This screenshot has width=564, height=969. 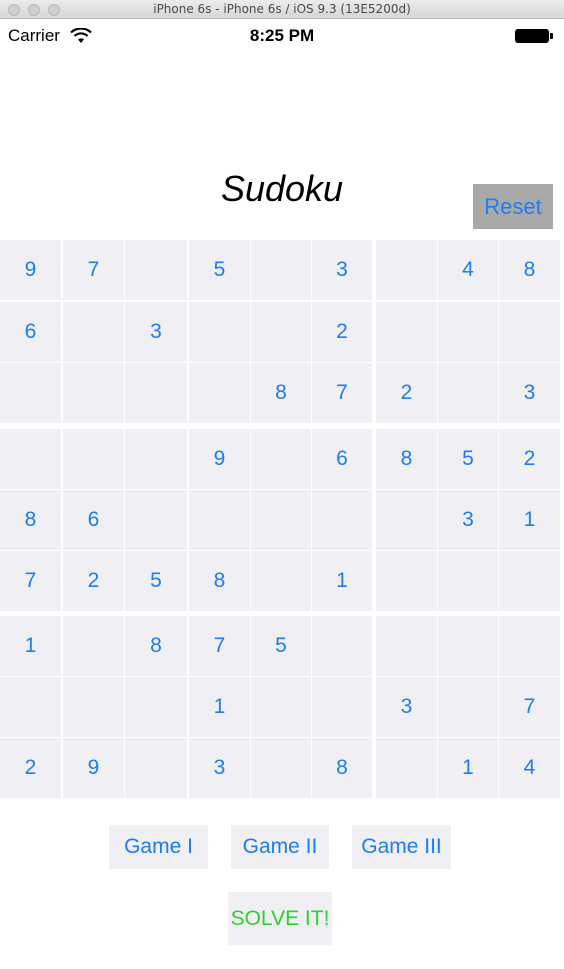 I want to click on sudoku-cell-r6-c9, so click(x=529, y=581).